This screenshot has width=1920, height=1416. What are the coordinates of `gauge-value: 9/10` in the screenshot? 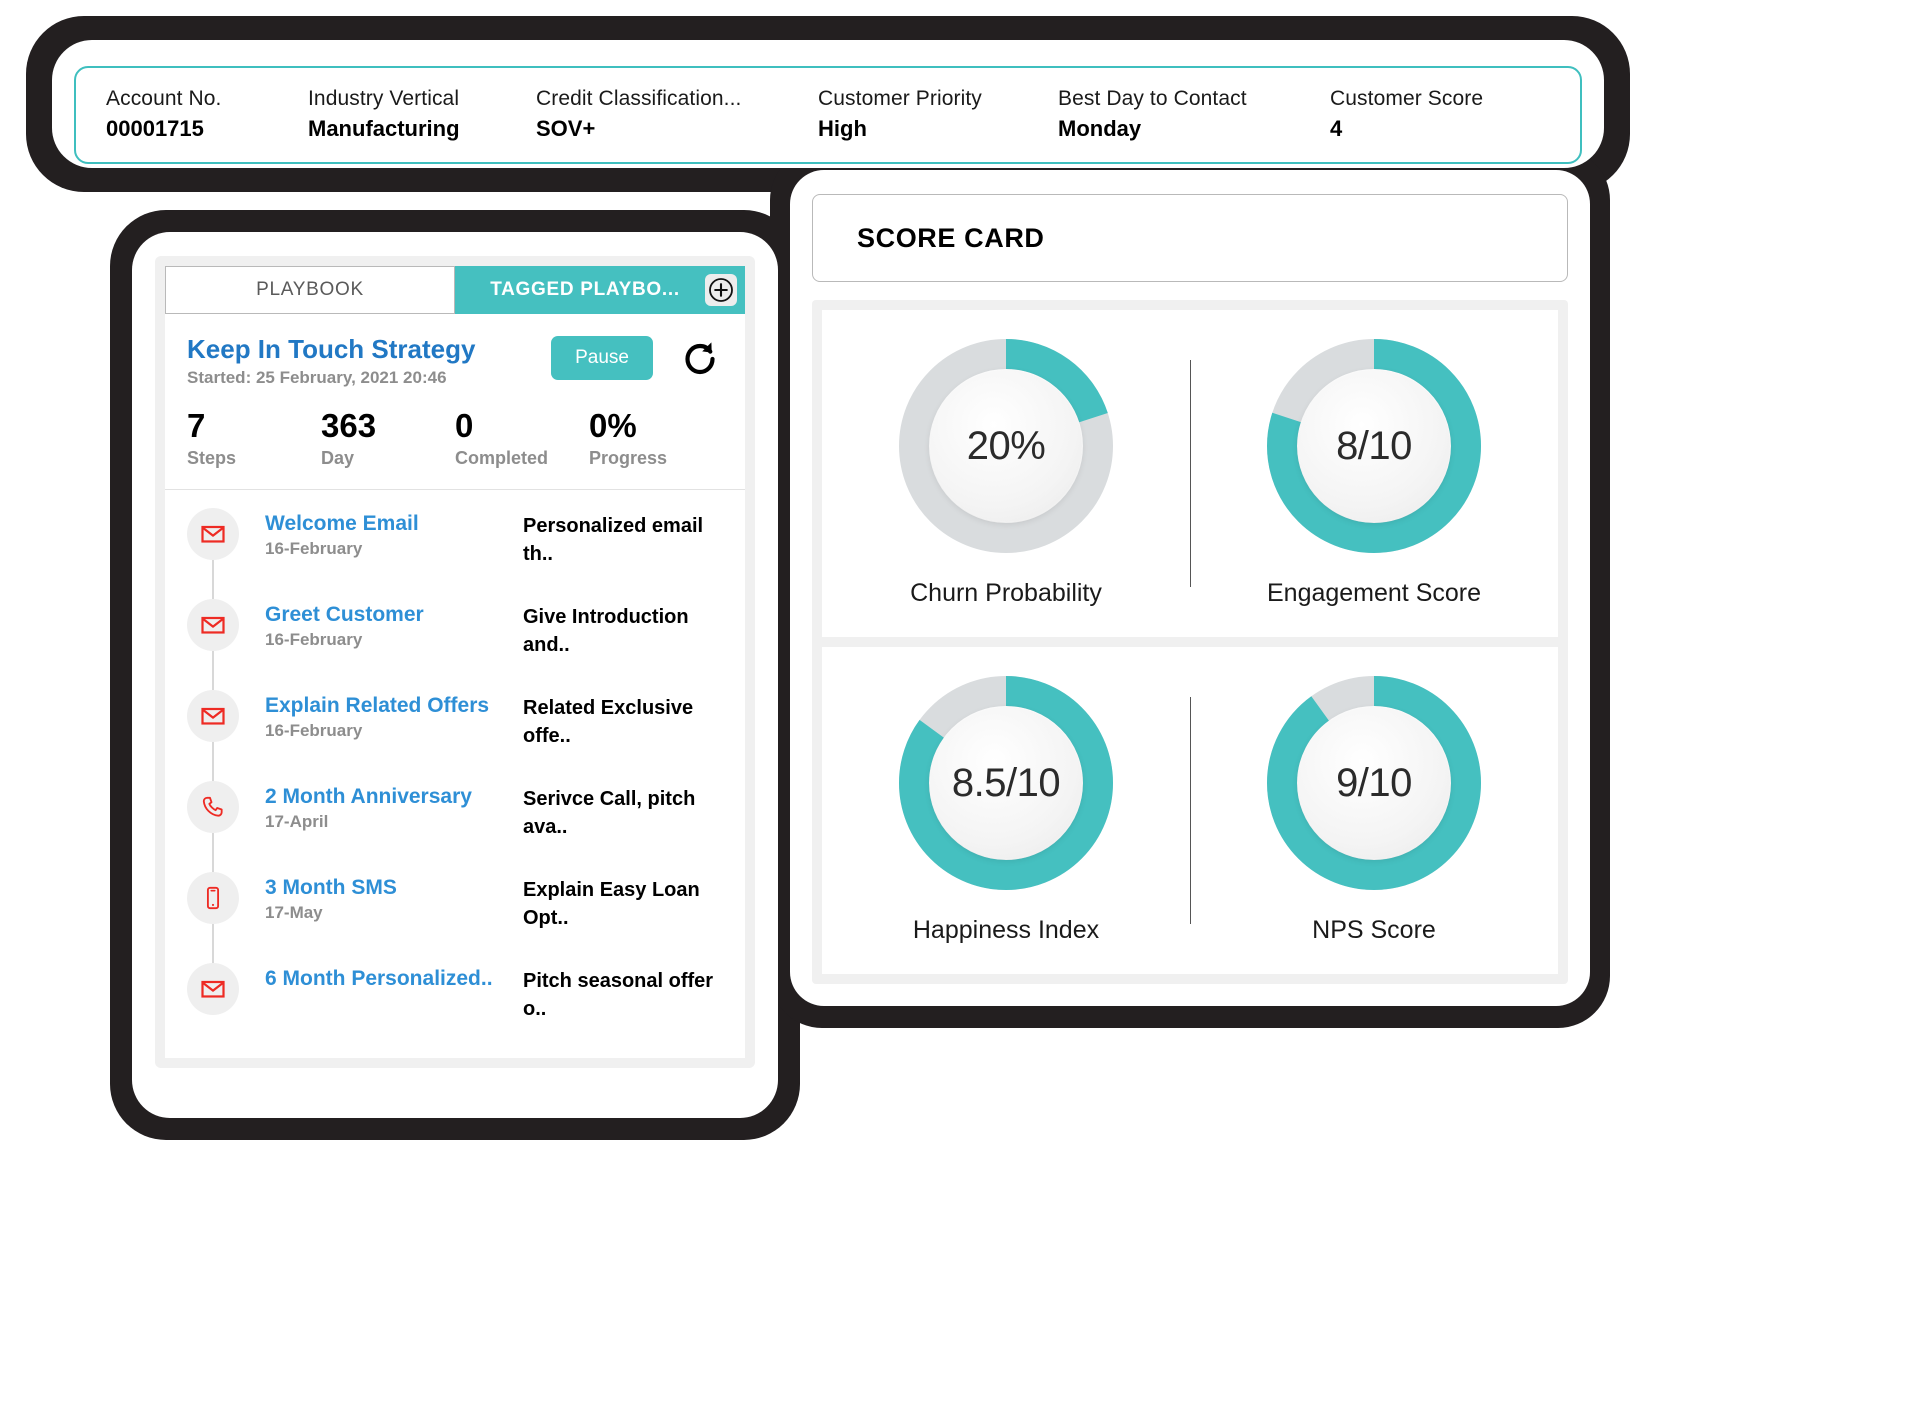 It's located at (1374, 782).